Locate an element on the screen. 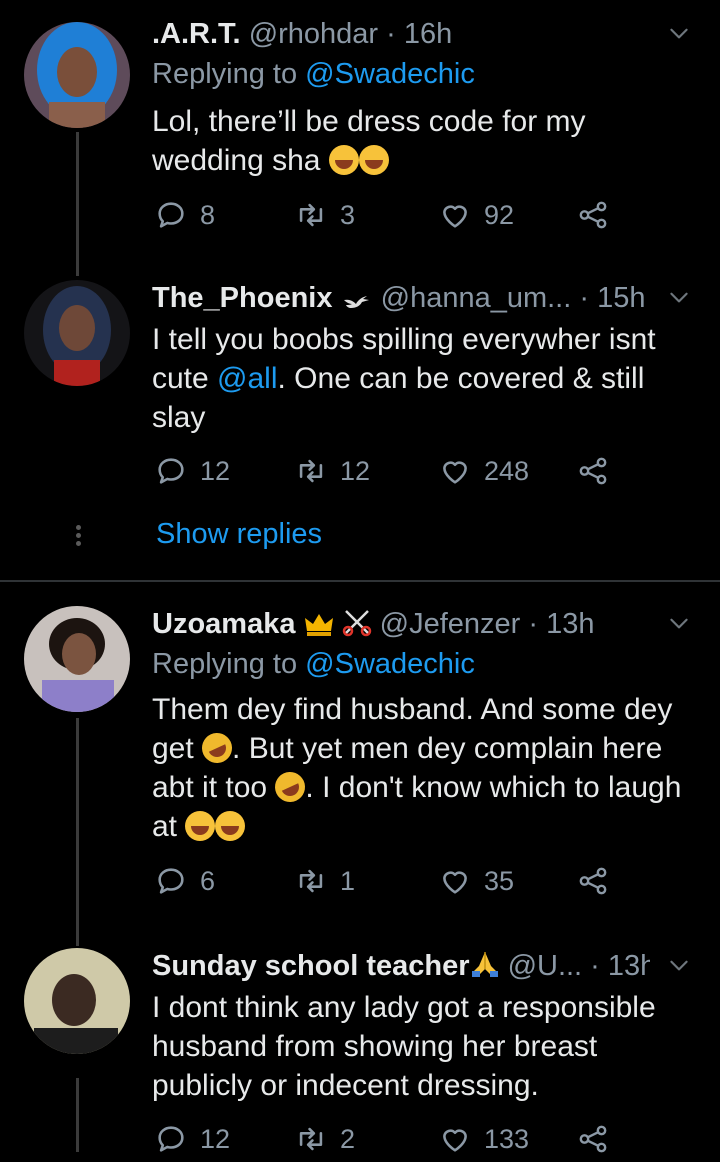 Image resolution: width=720 pixels, height=1162 pixels. share-icon is located at coordinates (593, 471).